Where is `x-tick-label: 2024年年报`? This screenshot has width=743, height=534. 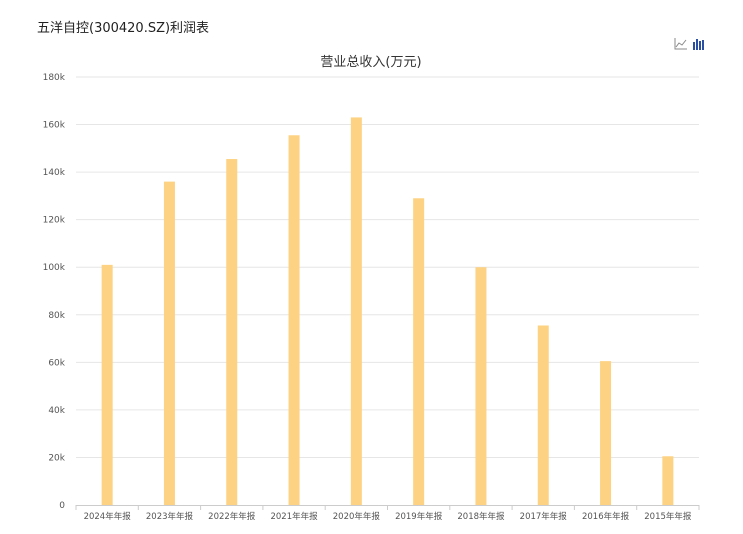
x-tick-label: 2024年年报 is located at coordinates (108, 516).